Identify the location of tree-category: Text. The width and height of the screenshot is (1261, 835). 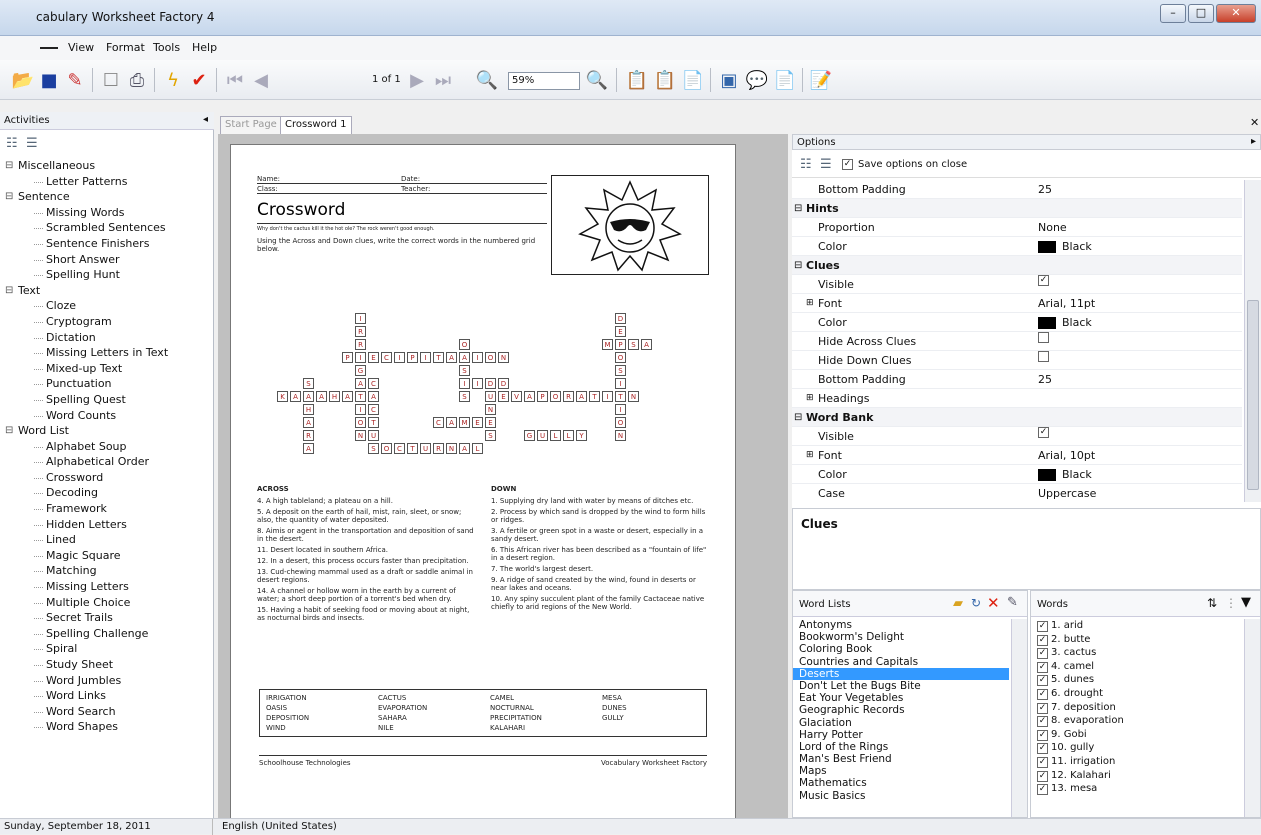
(105, 291).